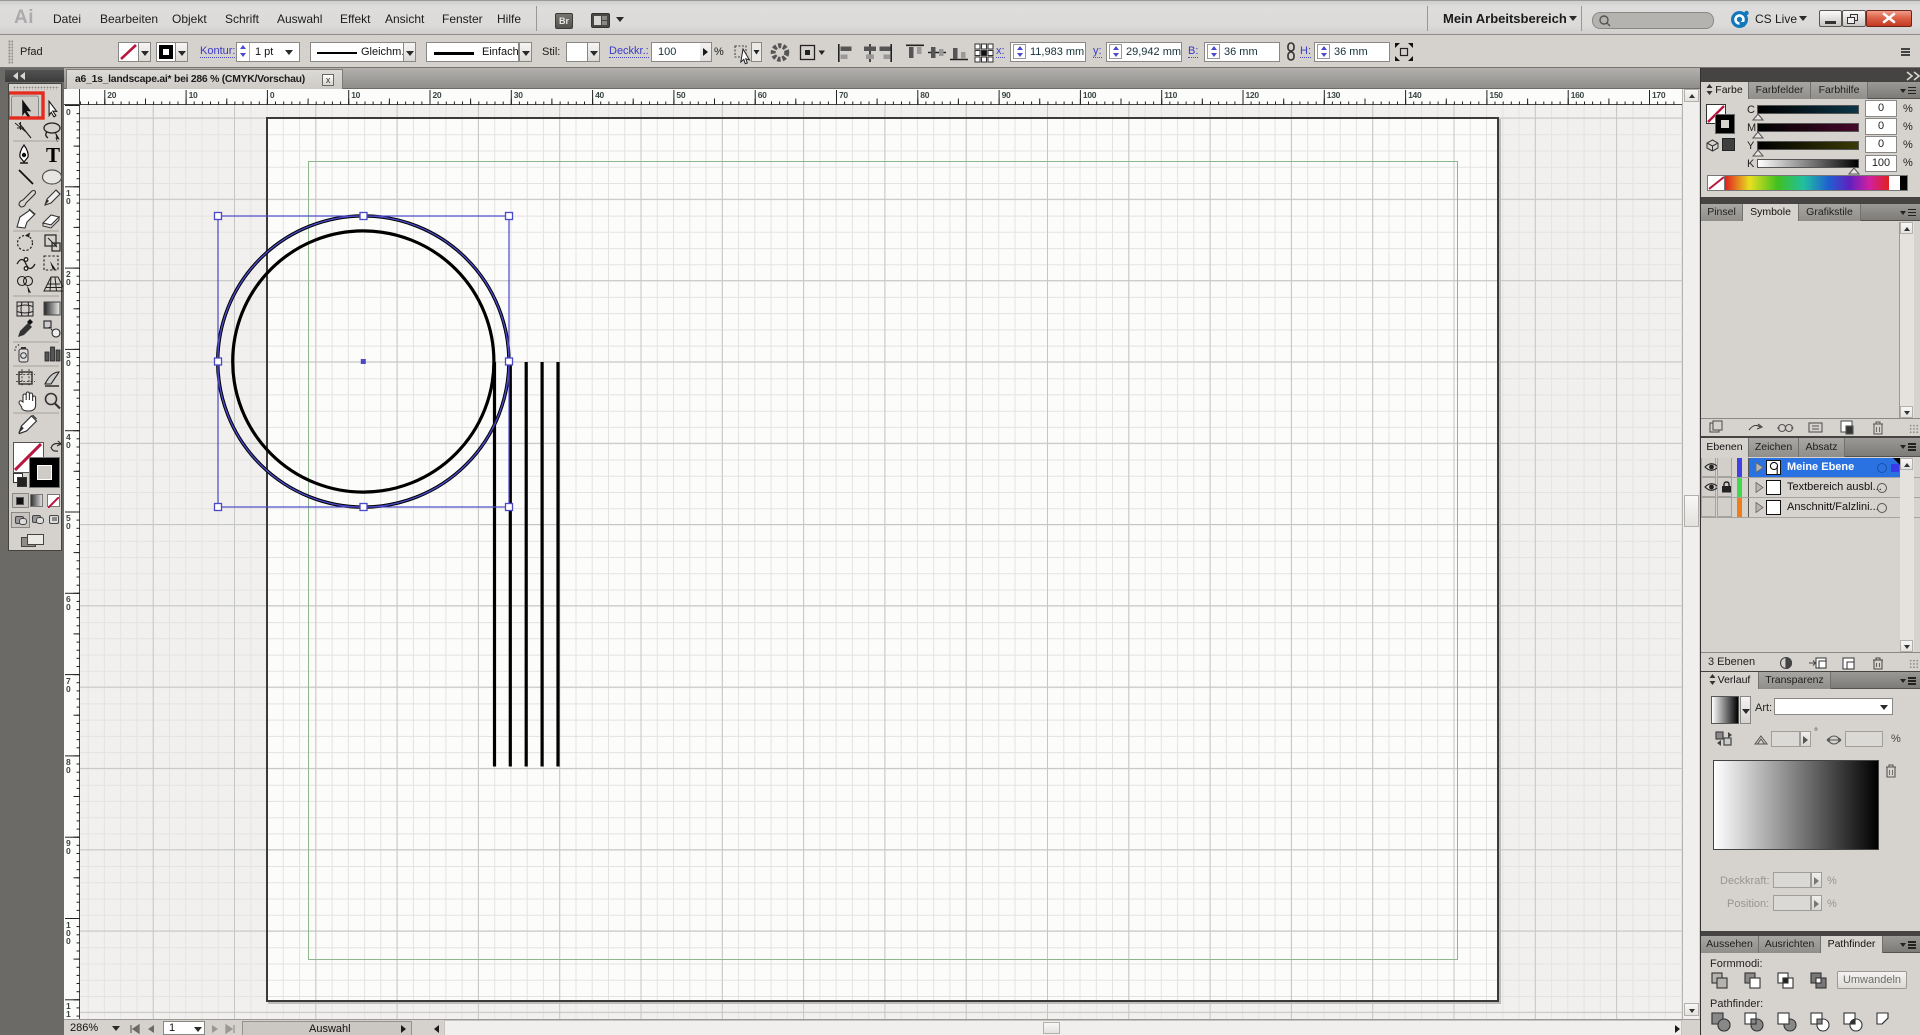  I want to click on svg-text: T, so click(53, 155).